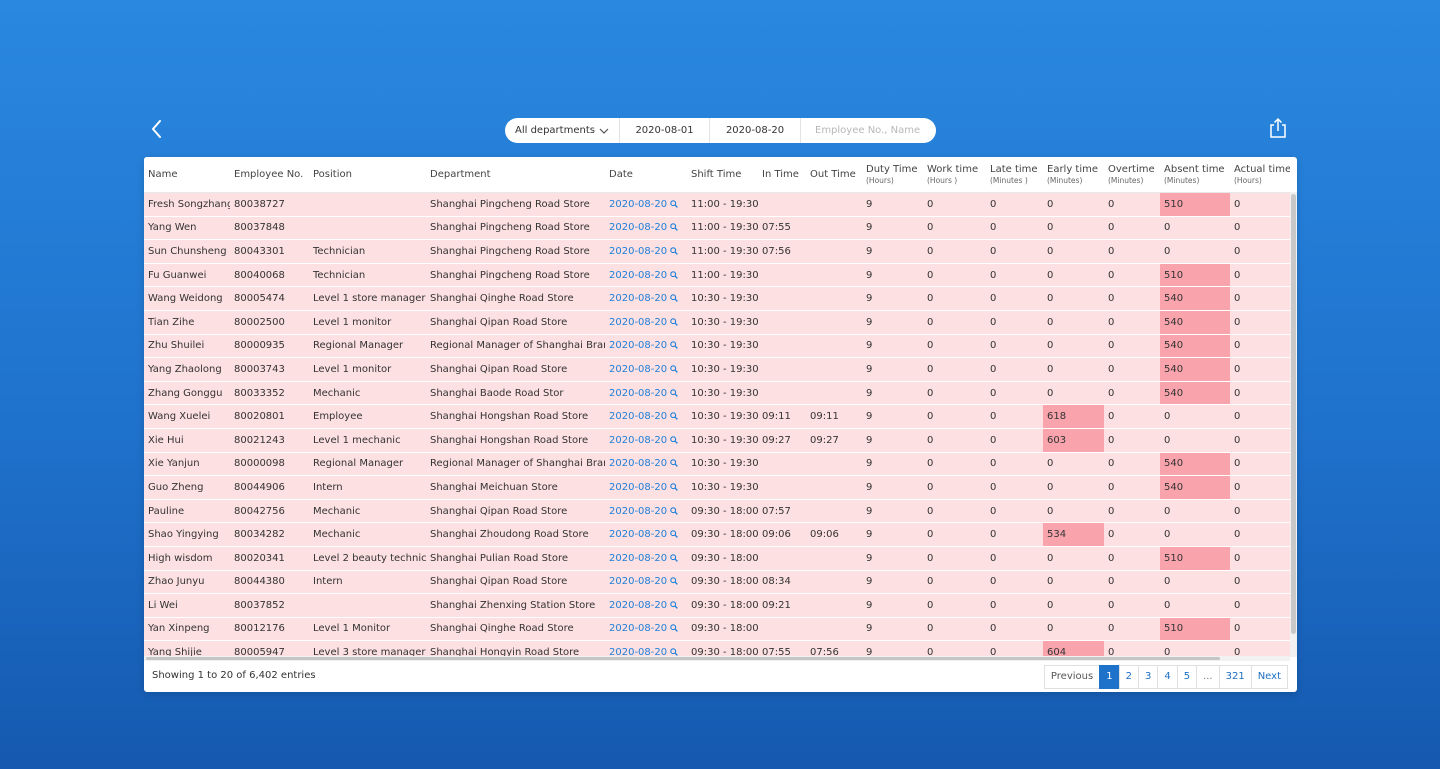  What do you see at coordinates (367, 175) in the screenshot?
I see `column-header: Position` at bounding box center [367, 175].